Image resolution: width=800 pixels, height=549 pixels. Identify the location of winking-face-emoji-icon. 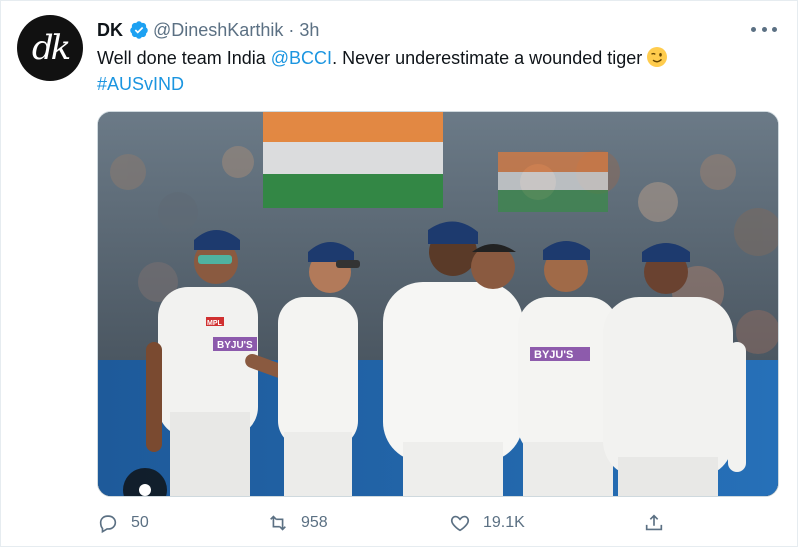
(657, 57).